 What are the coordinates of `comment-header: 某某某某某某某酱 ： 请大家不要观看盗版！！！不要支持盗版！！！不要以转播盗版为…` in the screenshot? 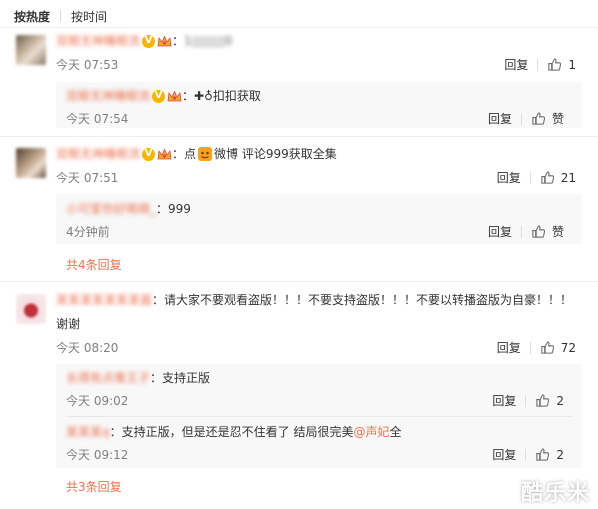 It's located at (314, 300).